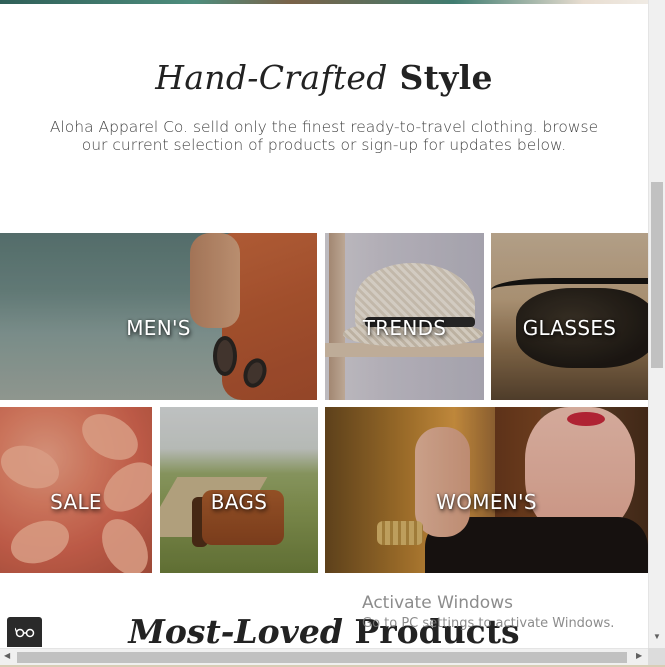  What do you see at coordinates (569, 328) in the screenshot?
I see `category-label: GLASSES` at bounding box center [569, 328].